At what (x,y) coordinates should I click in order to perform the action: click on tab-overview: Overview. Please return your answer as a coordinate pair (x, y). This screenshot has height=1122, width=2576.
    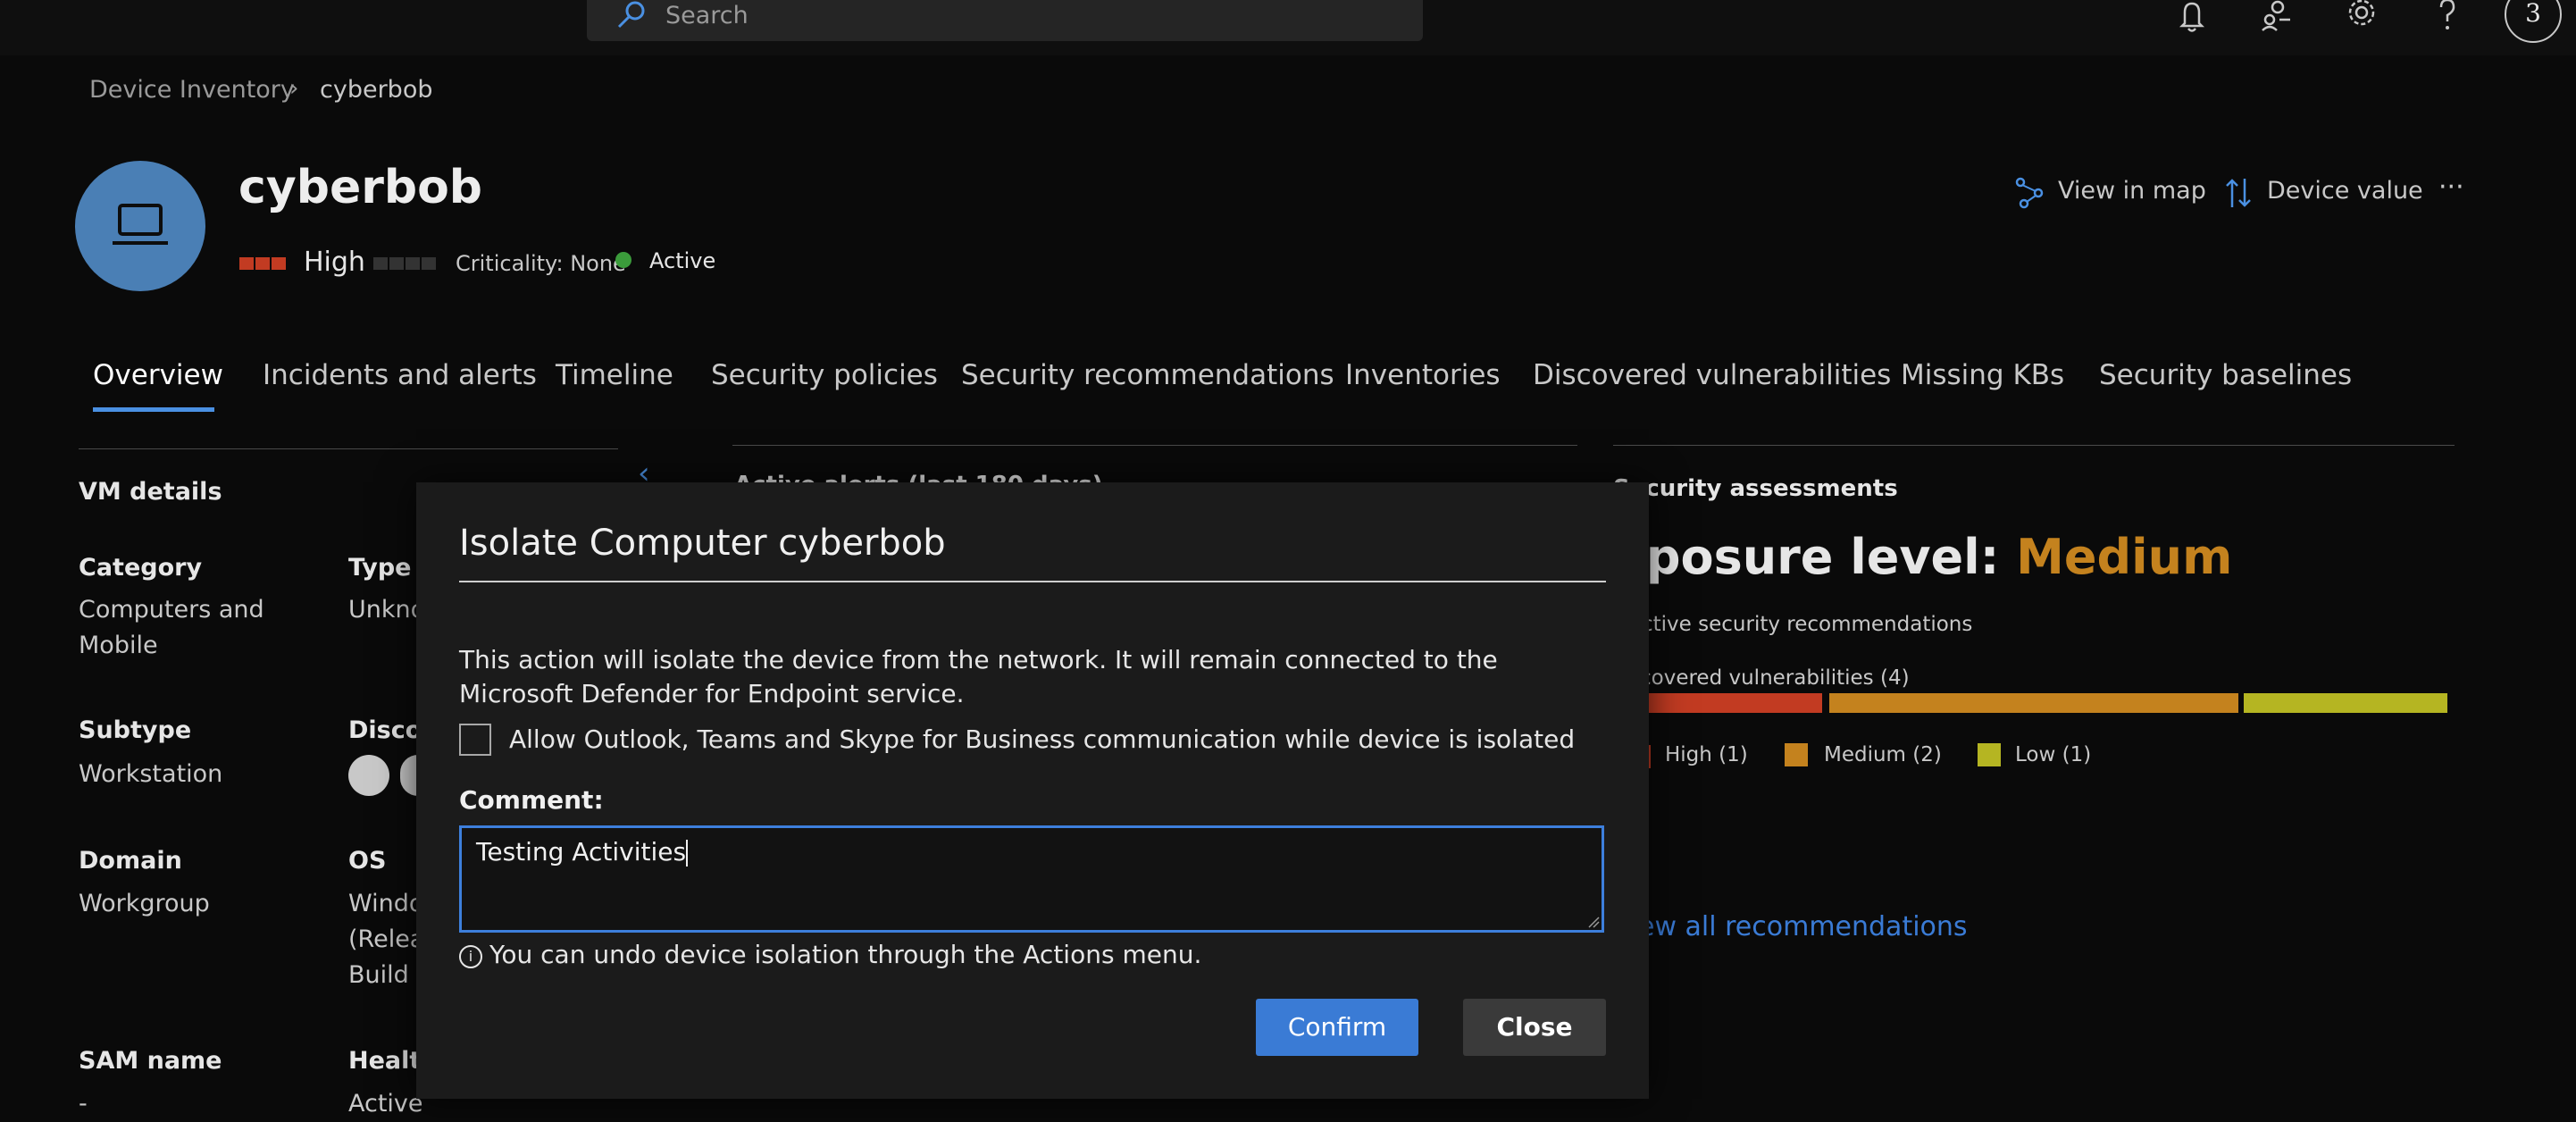
    Looking at the image, I should click on (158, 375).